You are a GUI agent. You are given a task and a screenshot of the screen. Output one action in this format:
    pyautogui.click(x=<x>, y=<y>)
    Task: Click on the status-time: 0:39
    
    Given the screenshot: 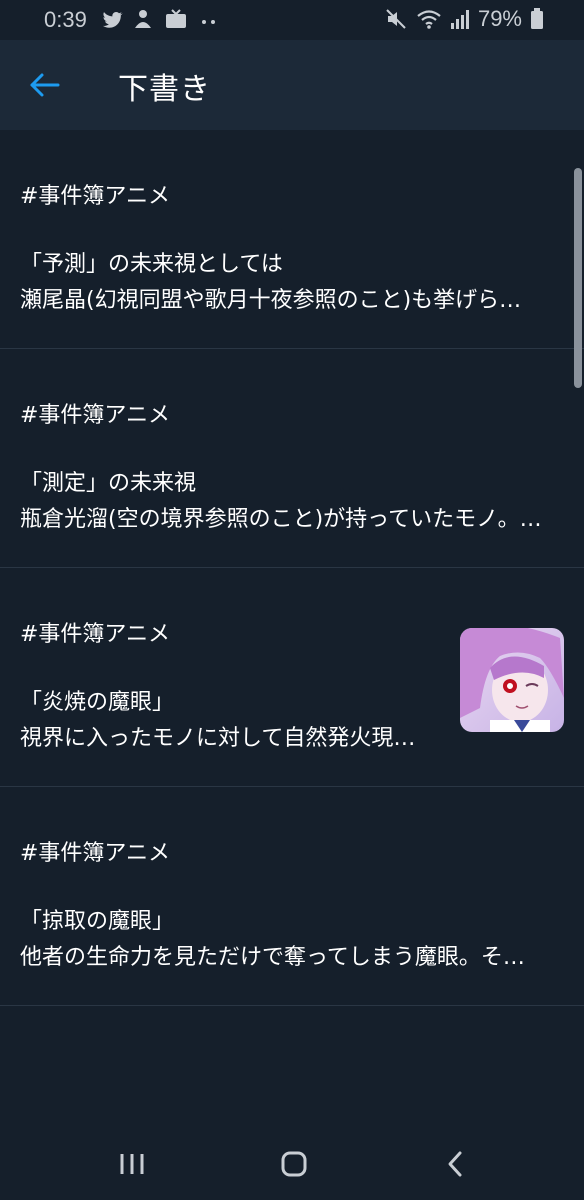 What is the action you would take?
    pyautogui.click(x=65, y=19)
    